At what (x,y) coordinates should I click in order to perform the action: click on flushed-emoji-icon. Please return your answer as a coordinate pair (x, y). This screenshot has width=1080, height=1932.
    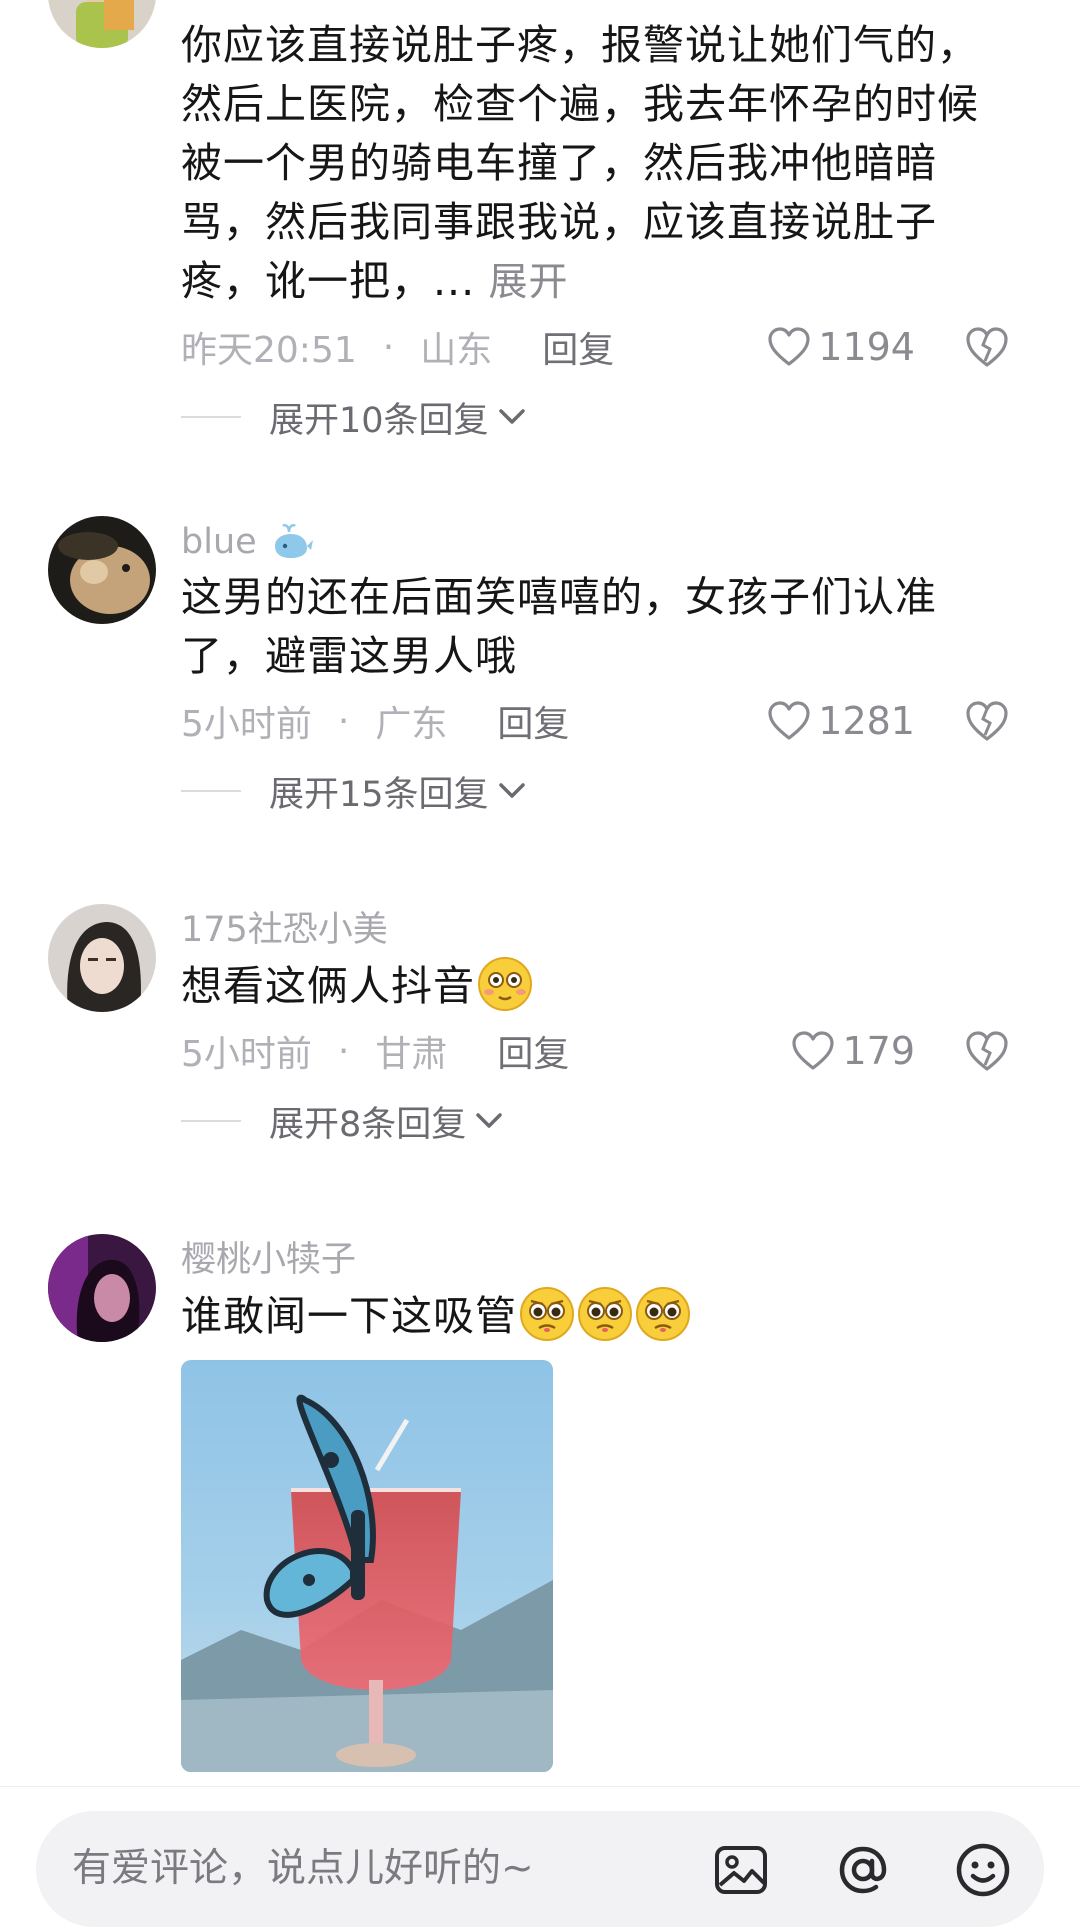
    Looking at the image, I should click on (505, 984).